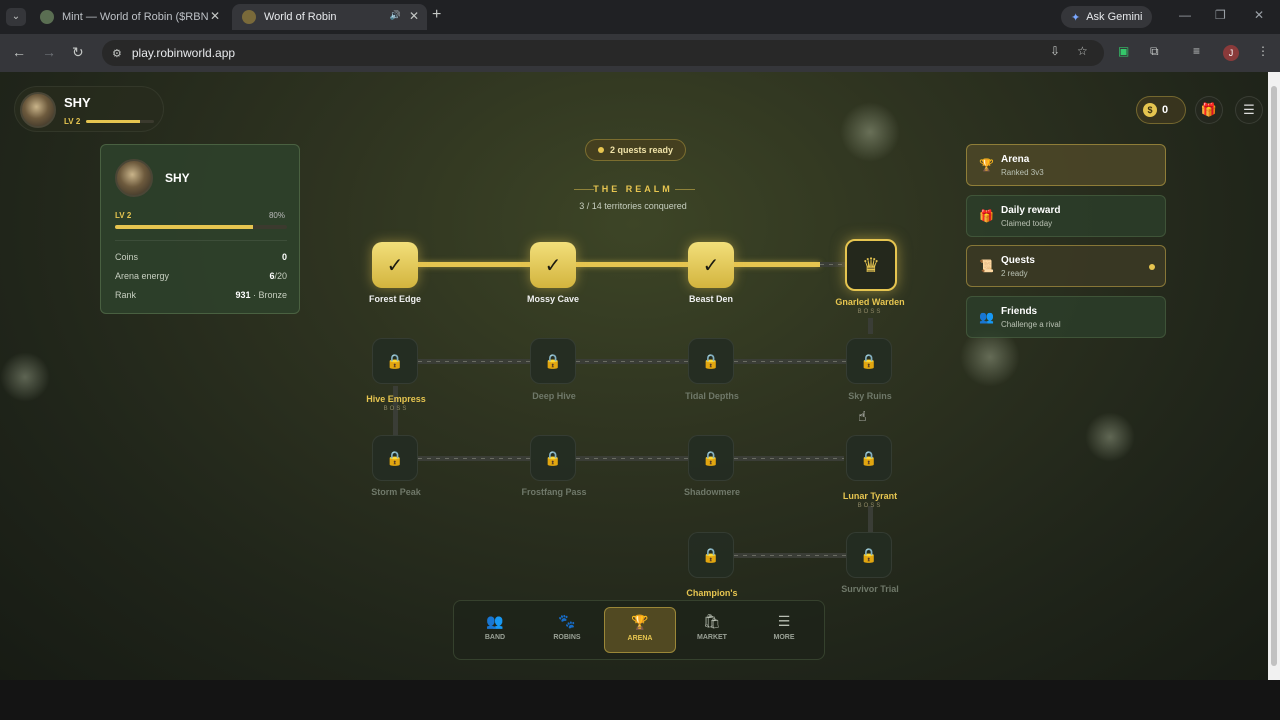 The image size is (1280, 720). I want to click on nav-label: MARKET, so click(712, 637).